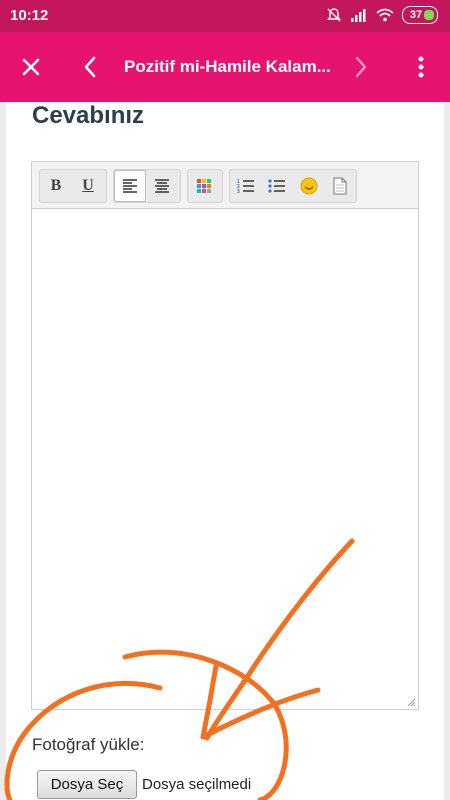 The image size is (450, 800). I want to click on alarm-off-icon, so click(334, 15).